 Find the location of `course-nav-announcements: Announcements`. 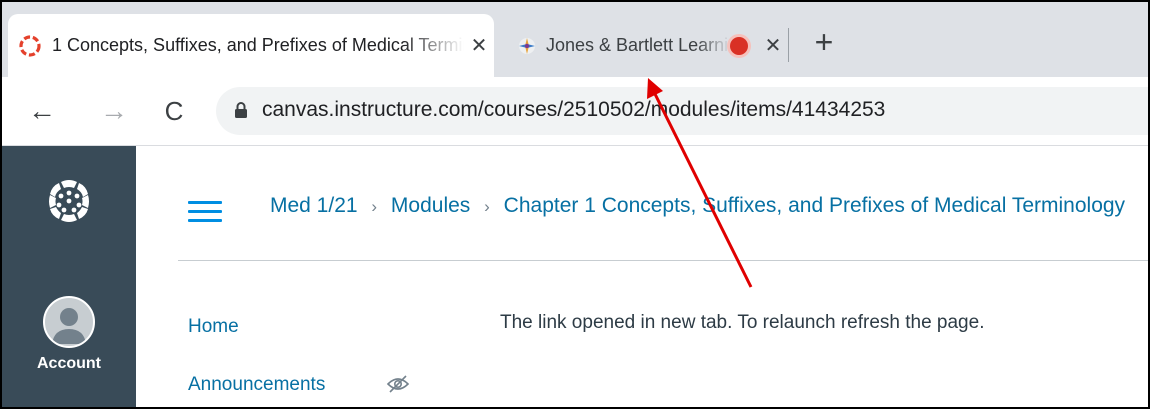

course-nav-announcements: Announcements is located at coordinates (256, 385).